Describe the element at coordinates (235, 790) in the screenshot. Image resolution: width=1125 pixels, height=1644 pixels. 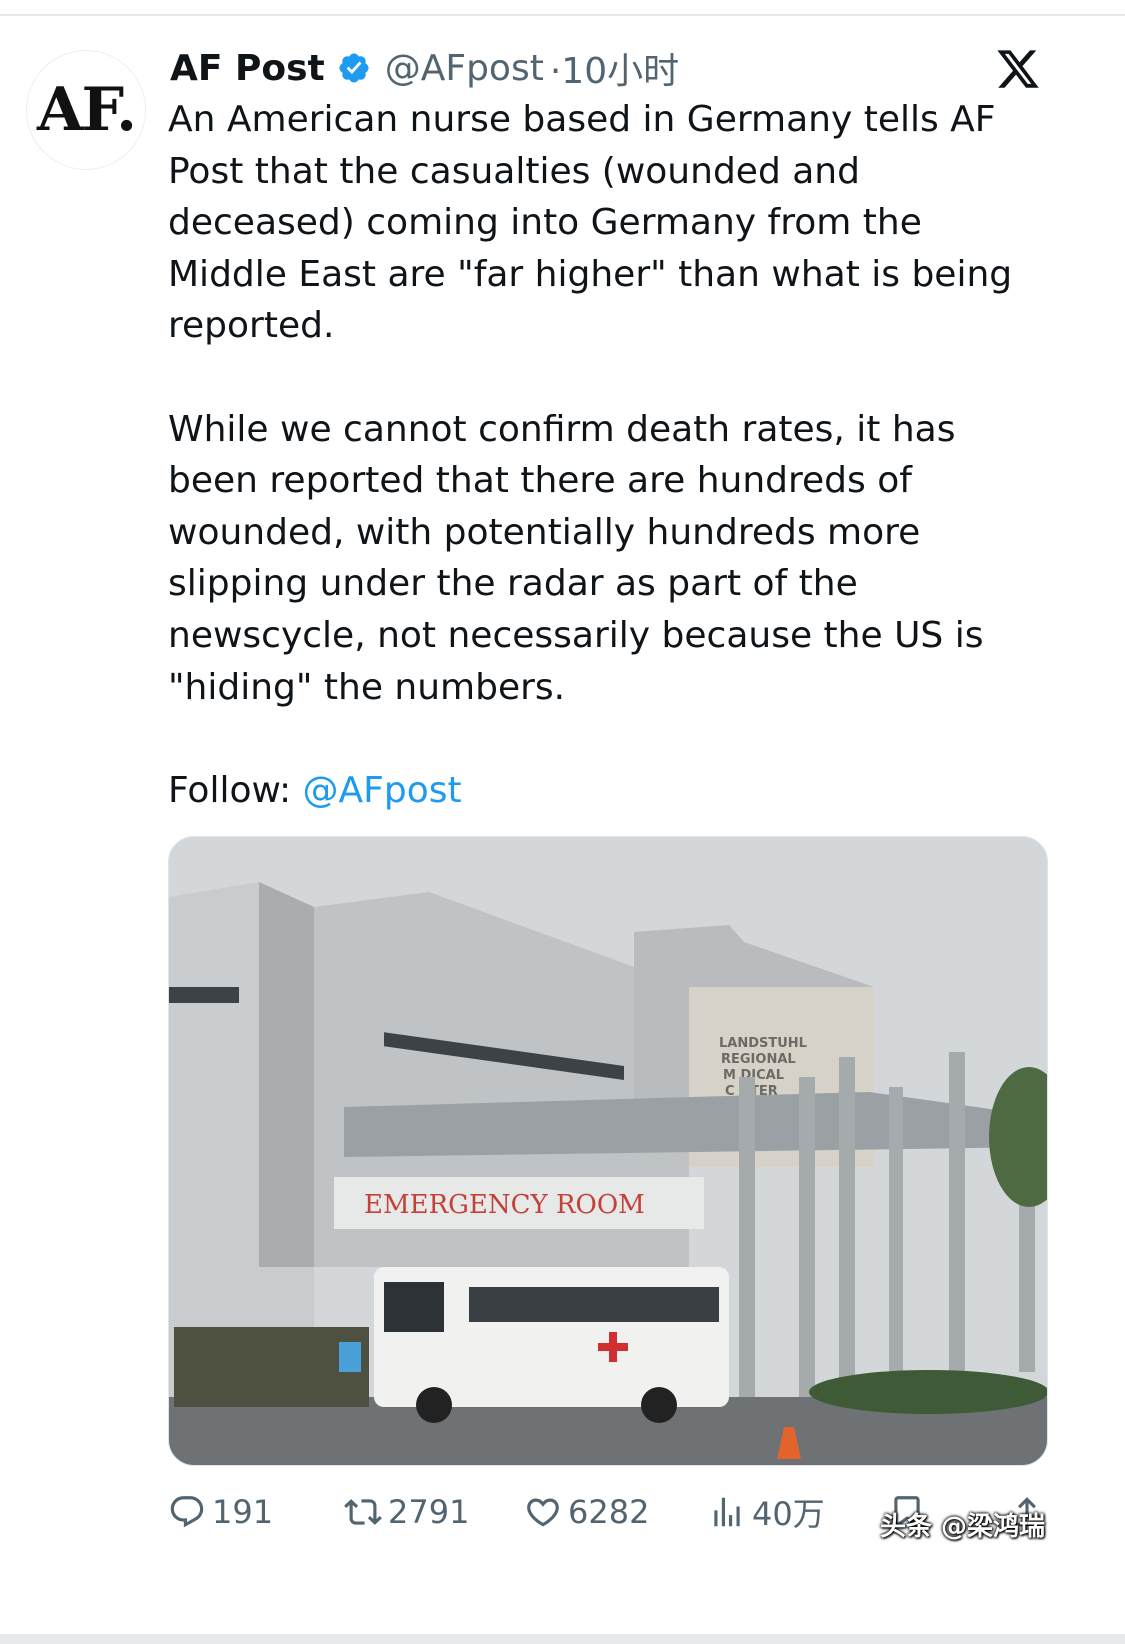
I see `follow-label: Follow:` at that location.